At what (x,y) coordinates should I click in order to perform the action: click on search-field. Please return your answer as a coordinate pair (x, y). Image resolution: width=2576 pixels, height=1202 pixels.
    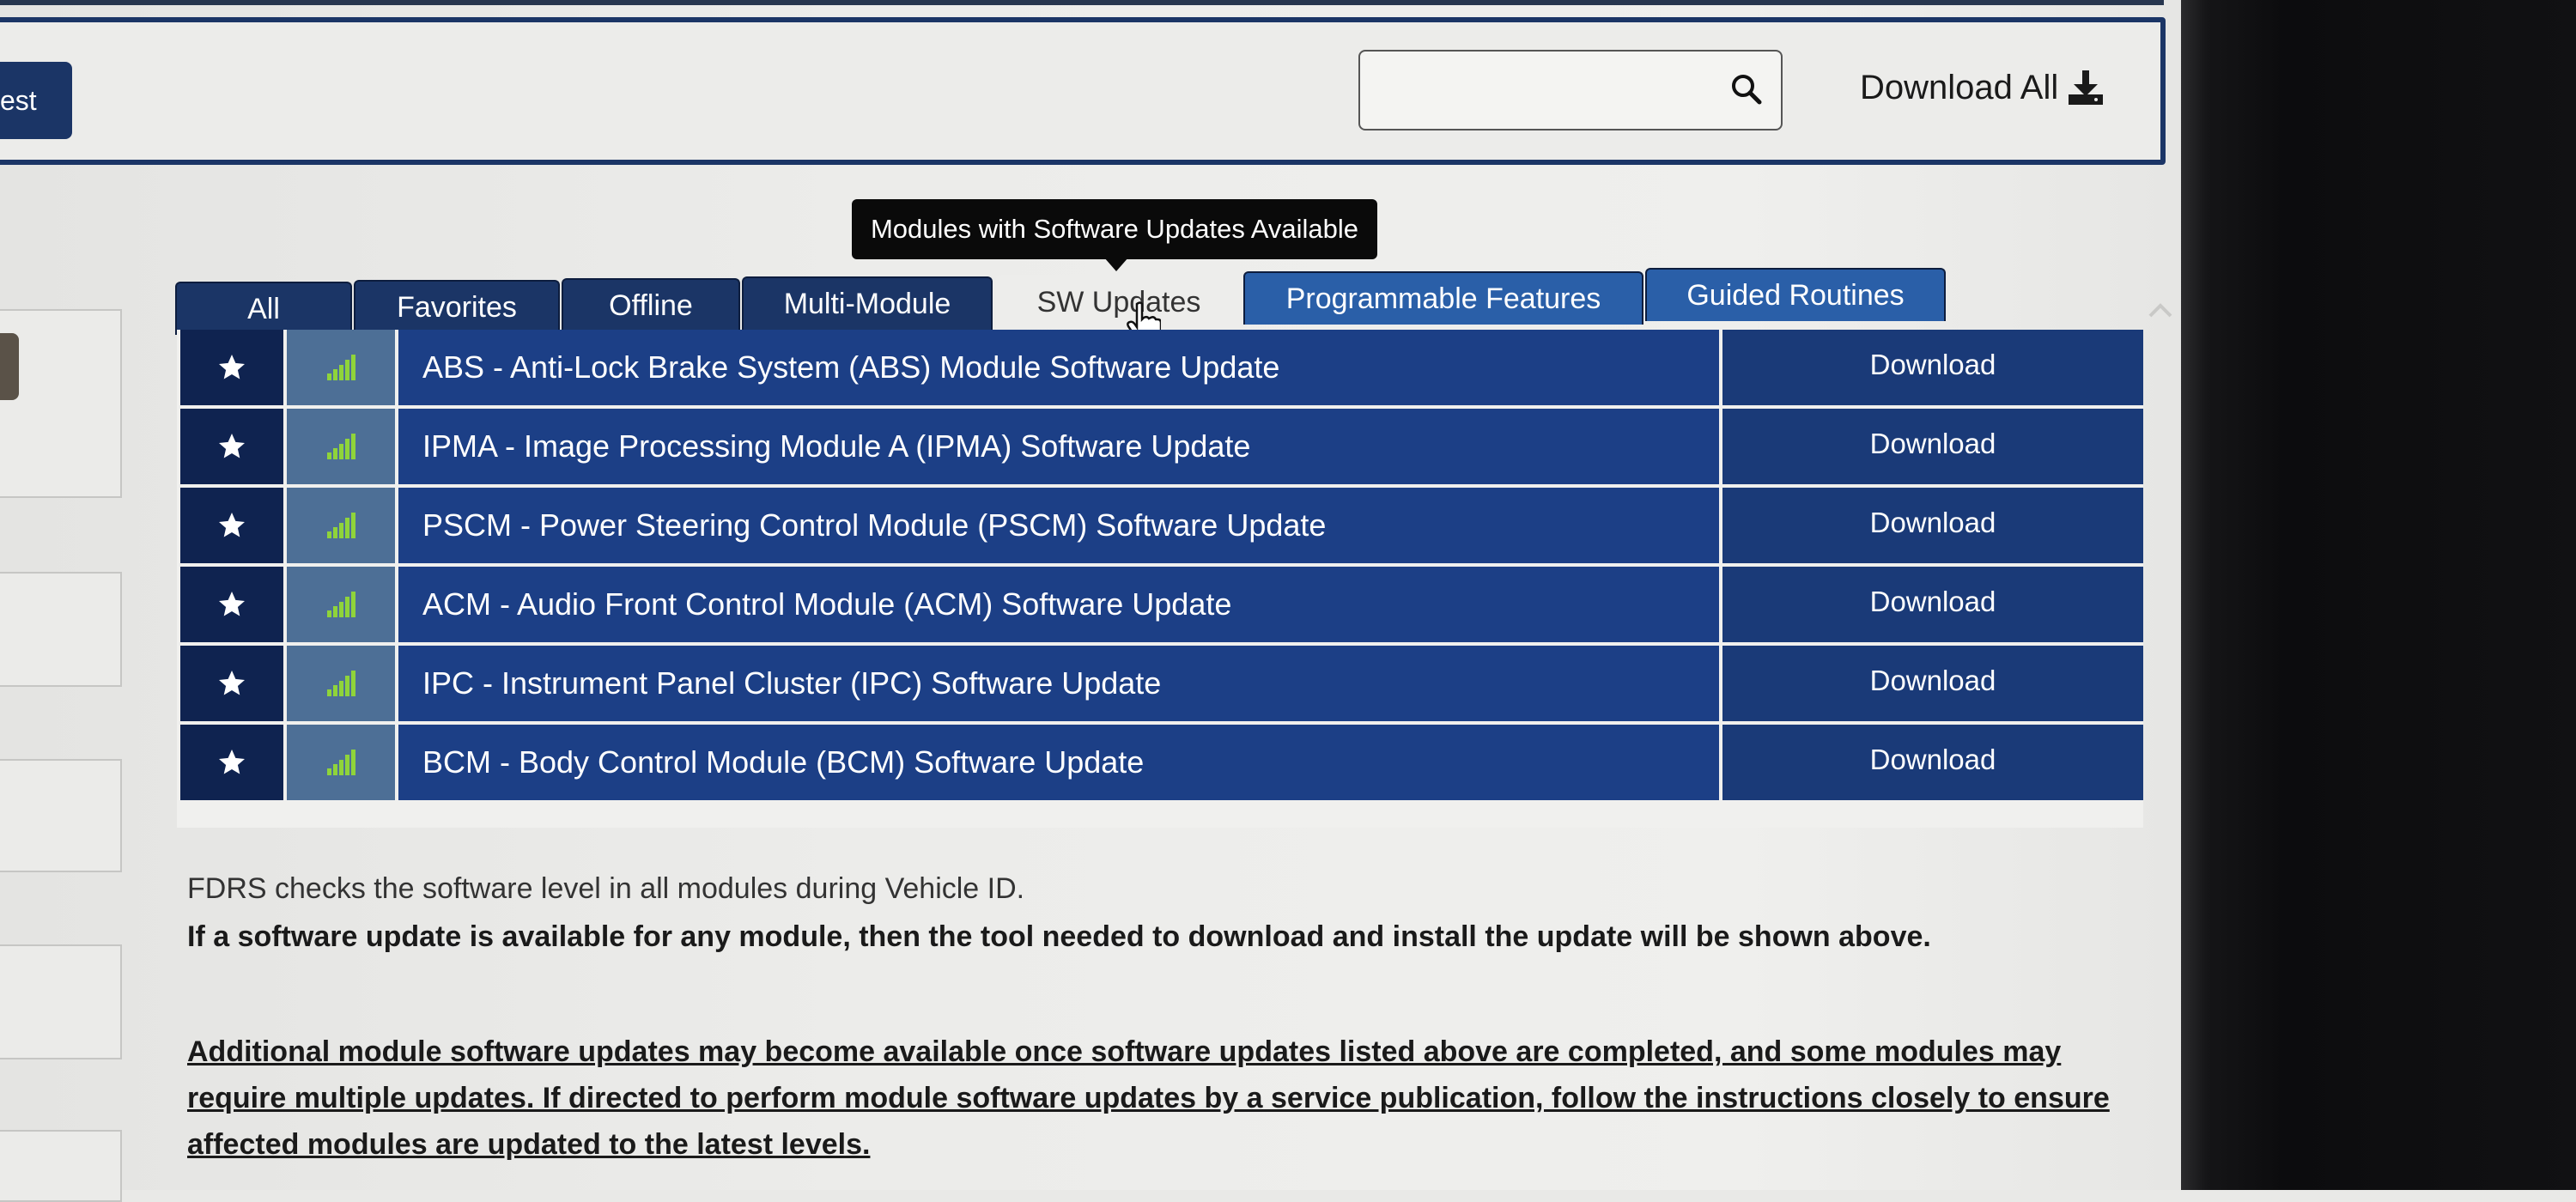
    Looking at the image, I should click on (1539, 90).